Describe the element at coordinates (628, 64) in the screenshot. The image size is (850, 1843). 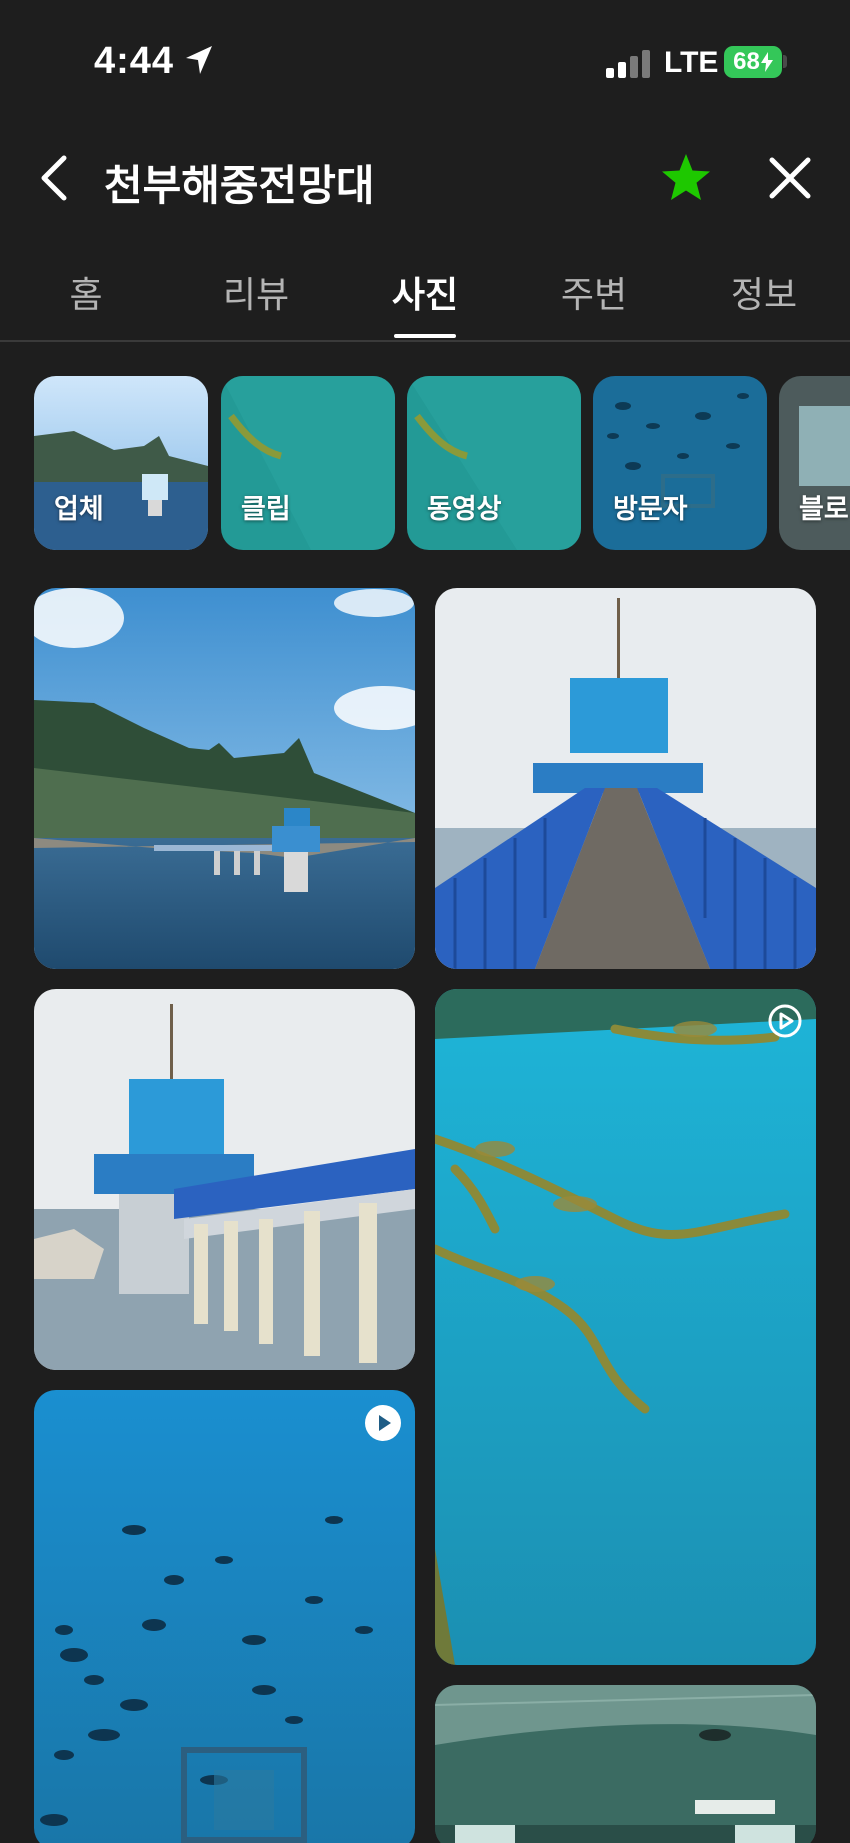
I see `cellular-signal-icon` at that location.